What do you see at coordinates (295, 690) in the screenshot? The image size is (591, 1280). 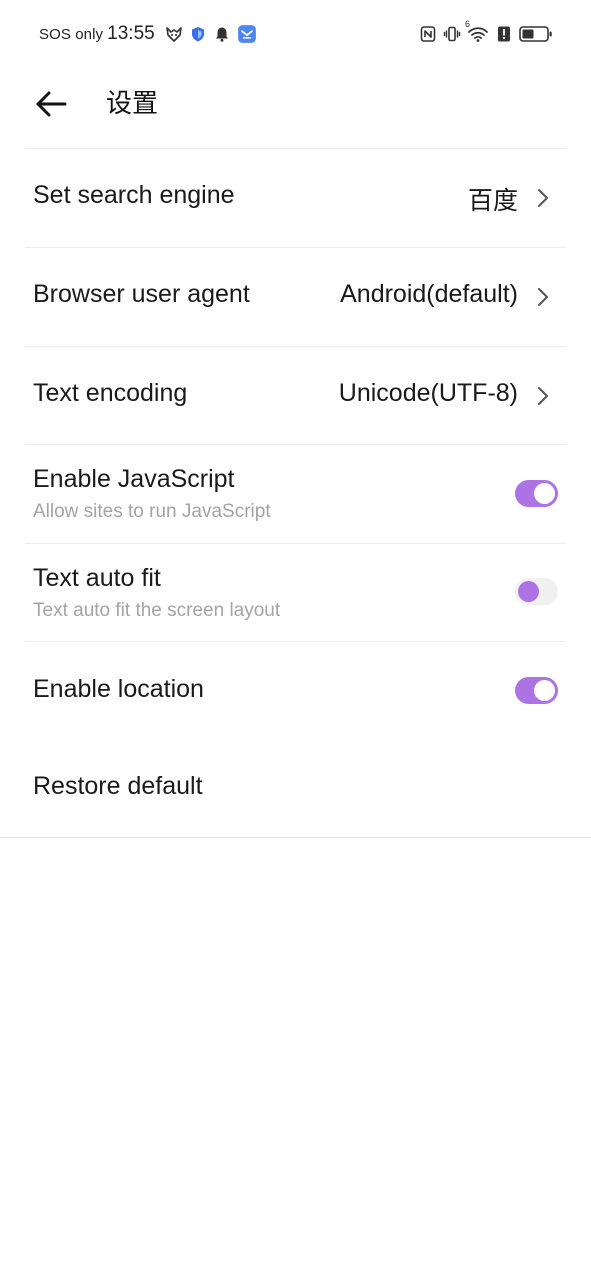 I see `setting-location: Enable location` at bounding box center [295, 690].